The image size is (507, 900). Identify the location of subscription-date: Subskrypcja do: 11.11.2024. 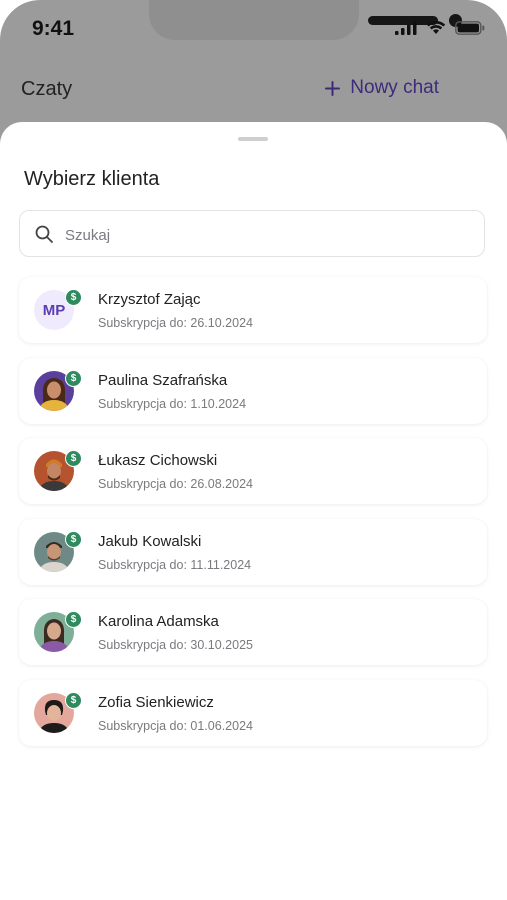
(175, 564).